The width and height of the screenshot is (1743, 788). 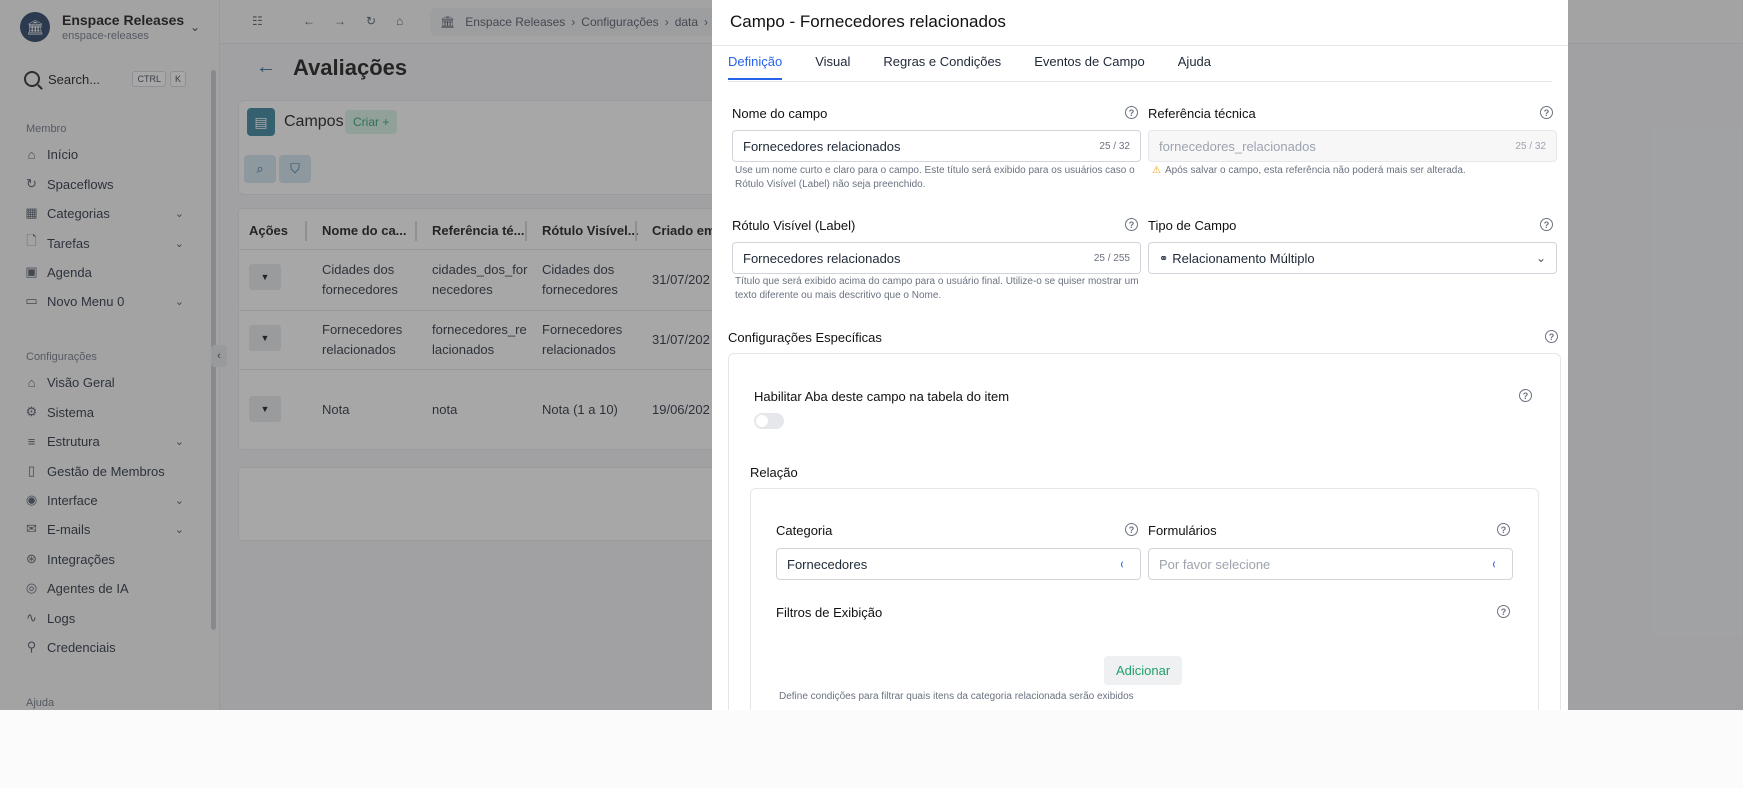 What do you see at coordinates (1237, 146) in the screenshot?
I see `reference-value: fornecedores_relacionados` at bounding box center [1237, 146].